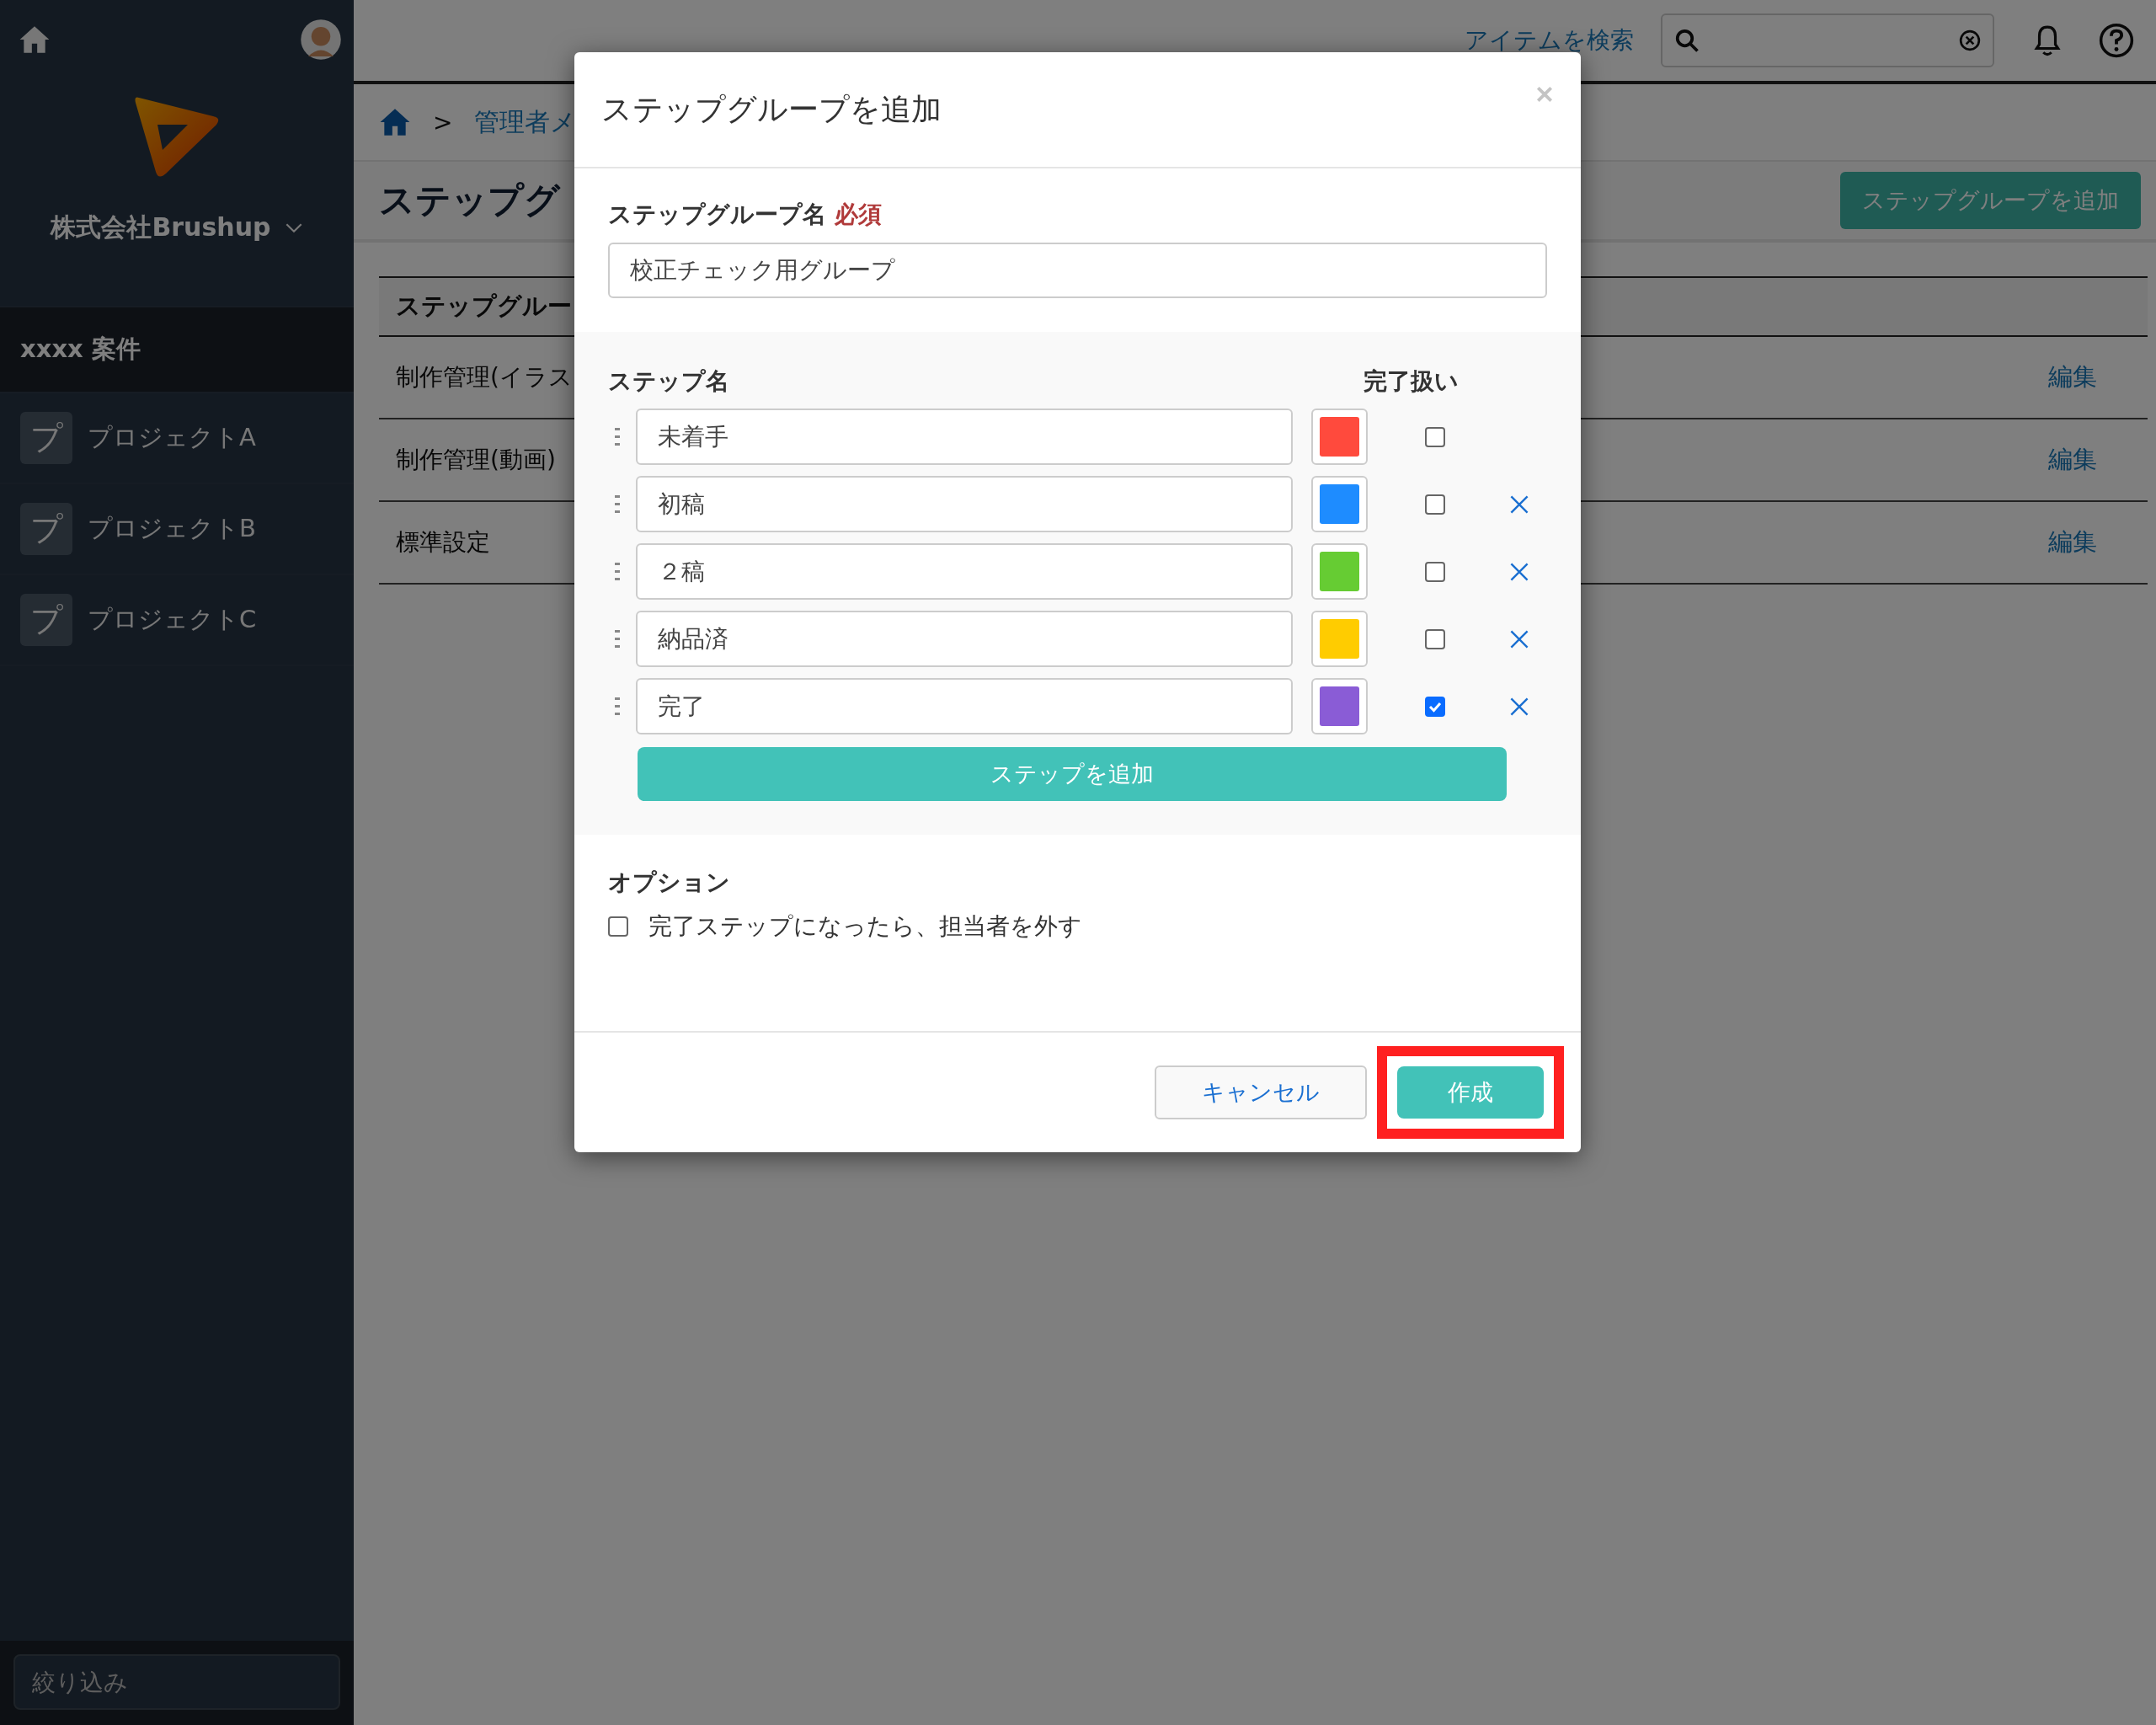 The width and height of the screenshot is (2156, 1725). I want to click on filter-field: 絞り込み, so click(176, 1682).